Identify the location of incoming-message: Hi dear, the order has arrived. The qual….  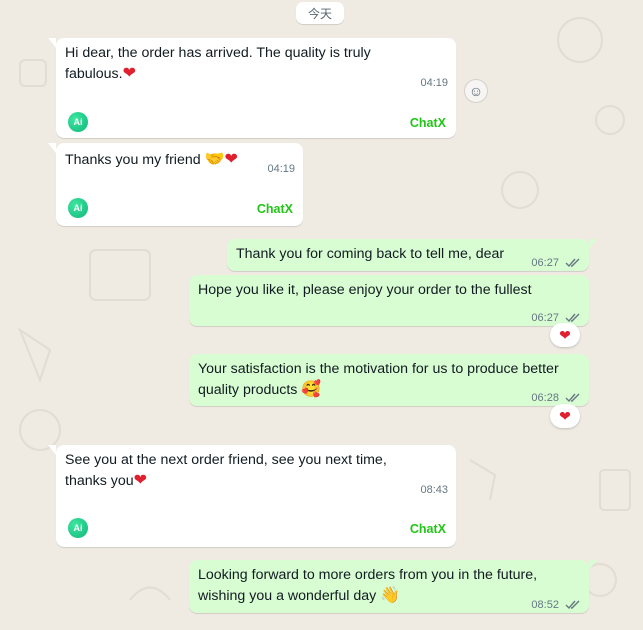
(252, 88).